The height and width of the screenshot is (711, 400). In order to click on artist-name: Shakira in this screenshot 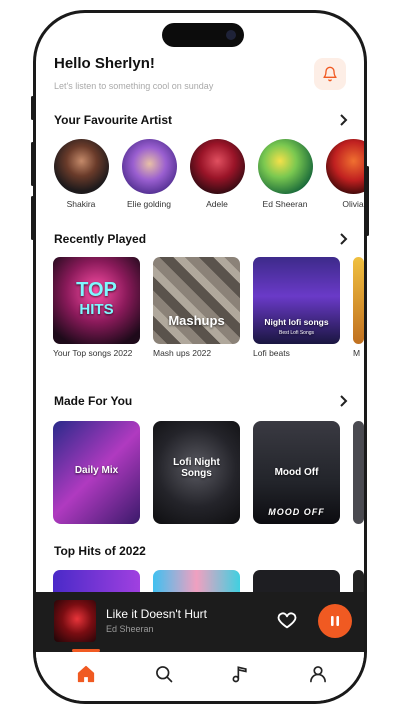, I will do `click(81, 204)`.